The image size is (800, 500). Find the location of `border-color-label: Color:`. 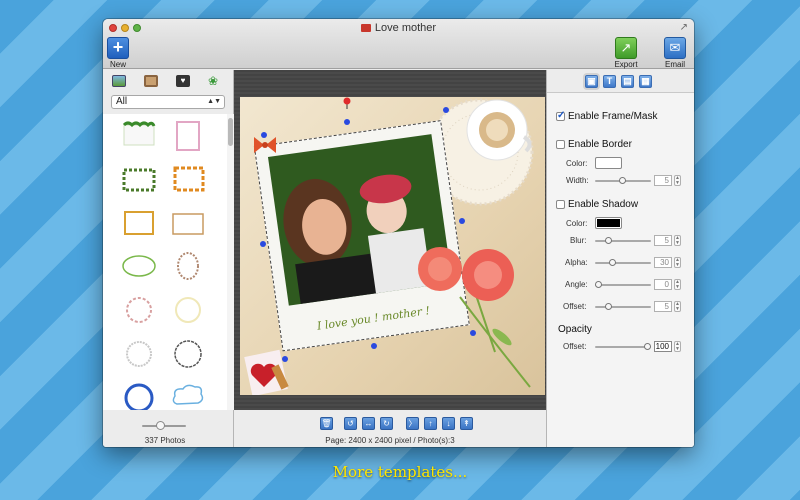

border-color-label: Color: is located at coordinates (577, 163).